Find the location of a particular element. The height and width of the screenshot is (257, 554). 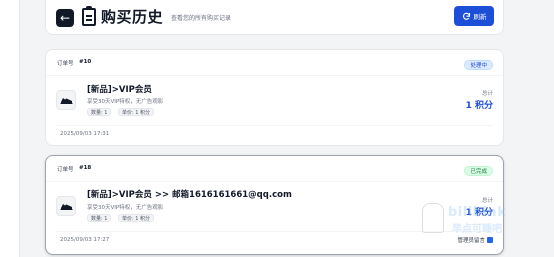

order-card-header: 订单号 #10 处理中 is located at coordinates (274, 63).